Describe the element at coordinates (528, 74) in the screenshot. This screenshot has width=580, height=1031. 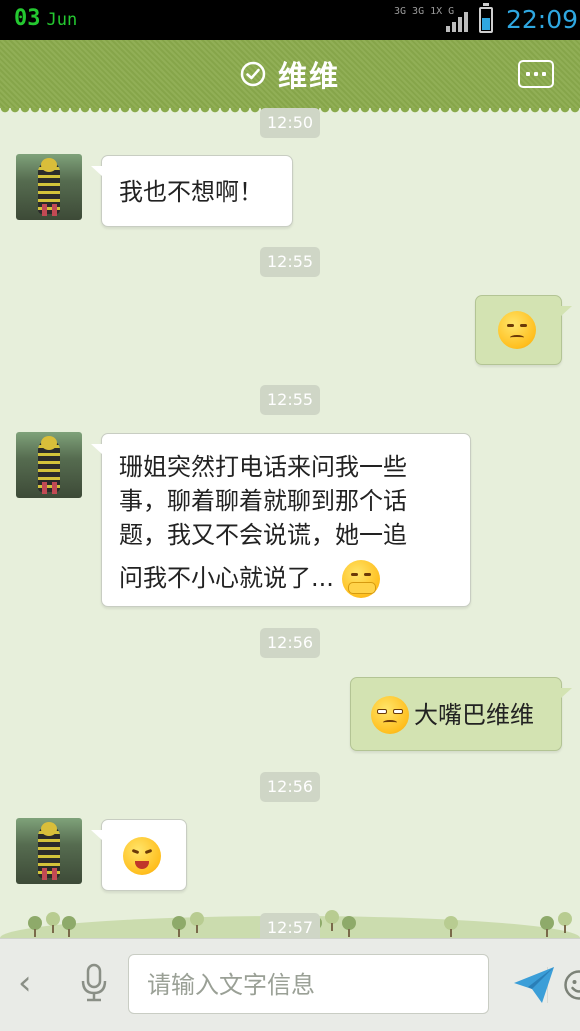
I see `more-icon` at that location.